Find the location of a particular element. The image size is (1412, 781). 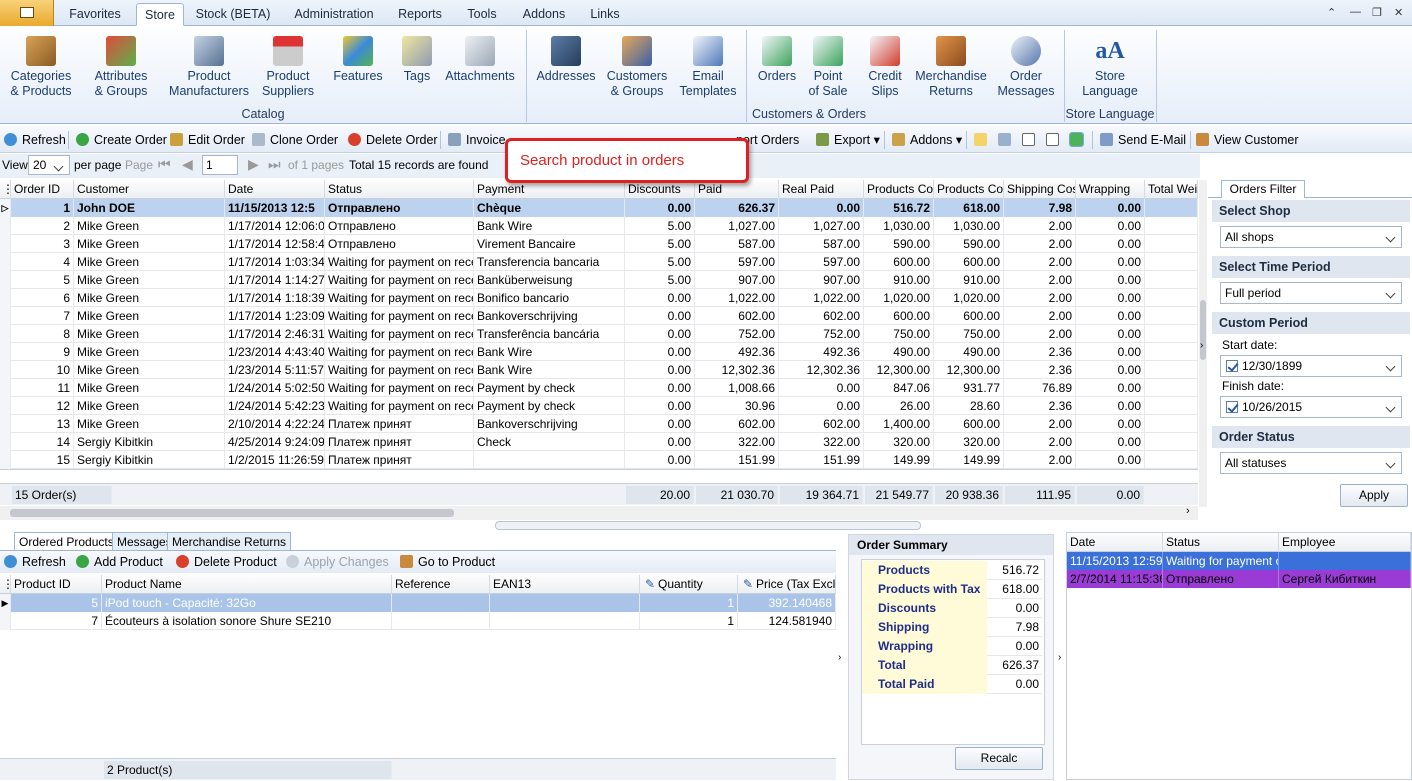

tab-ordered-products: Ordered Products is located at coordinates (66, 541).